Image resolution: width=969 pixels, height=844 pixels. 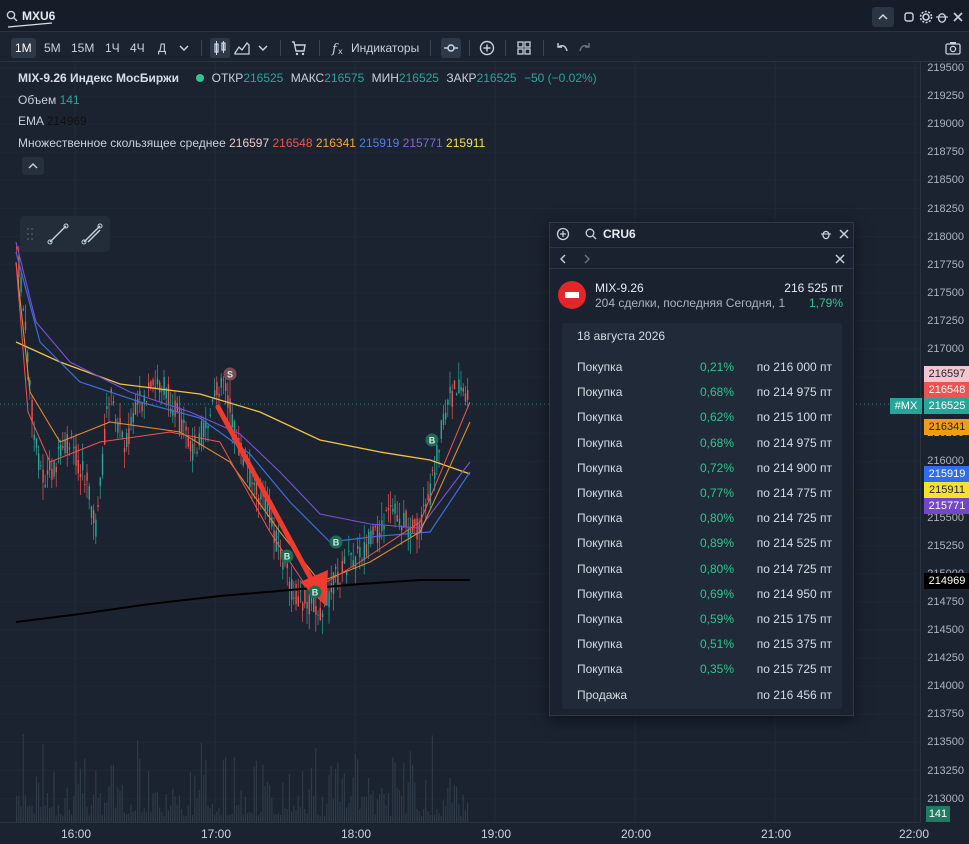 What do you see at coordinates (466, 142) in the screenshot?
I see `mma-value-6: 215911` at bounding box center [466, 142].